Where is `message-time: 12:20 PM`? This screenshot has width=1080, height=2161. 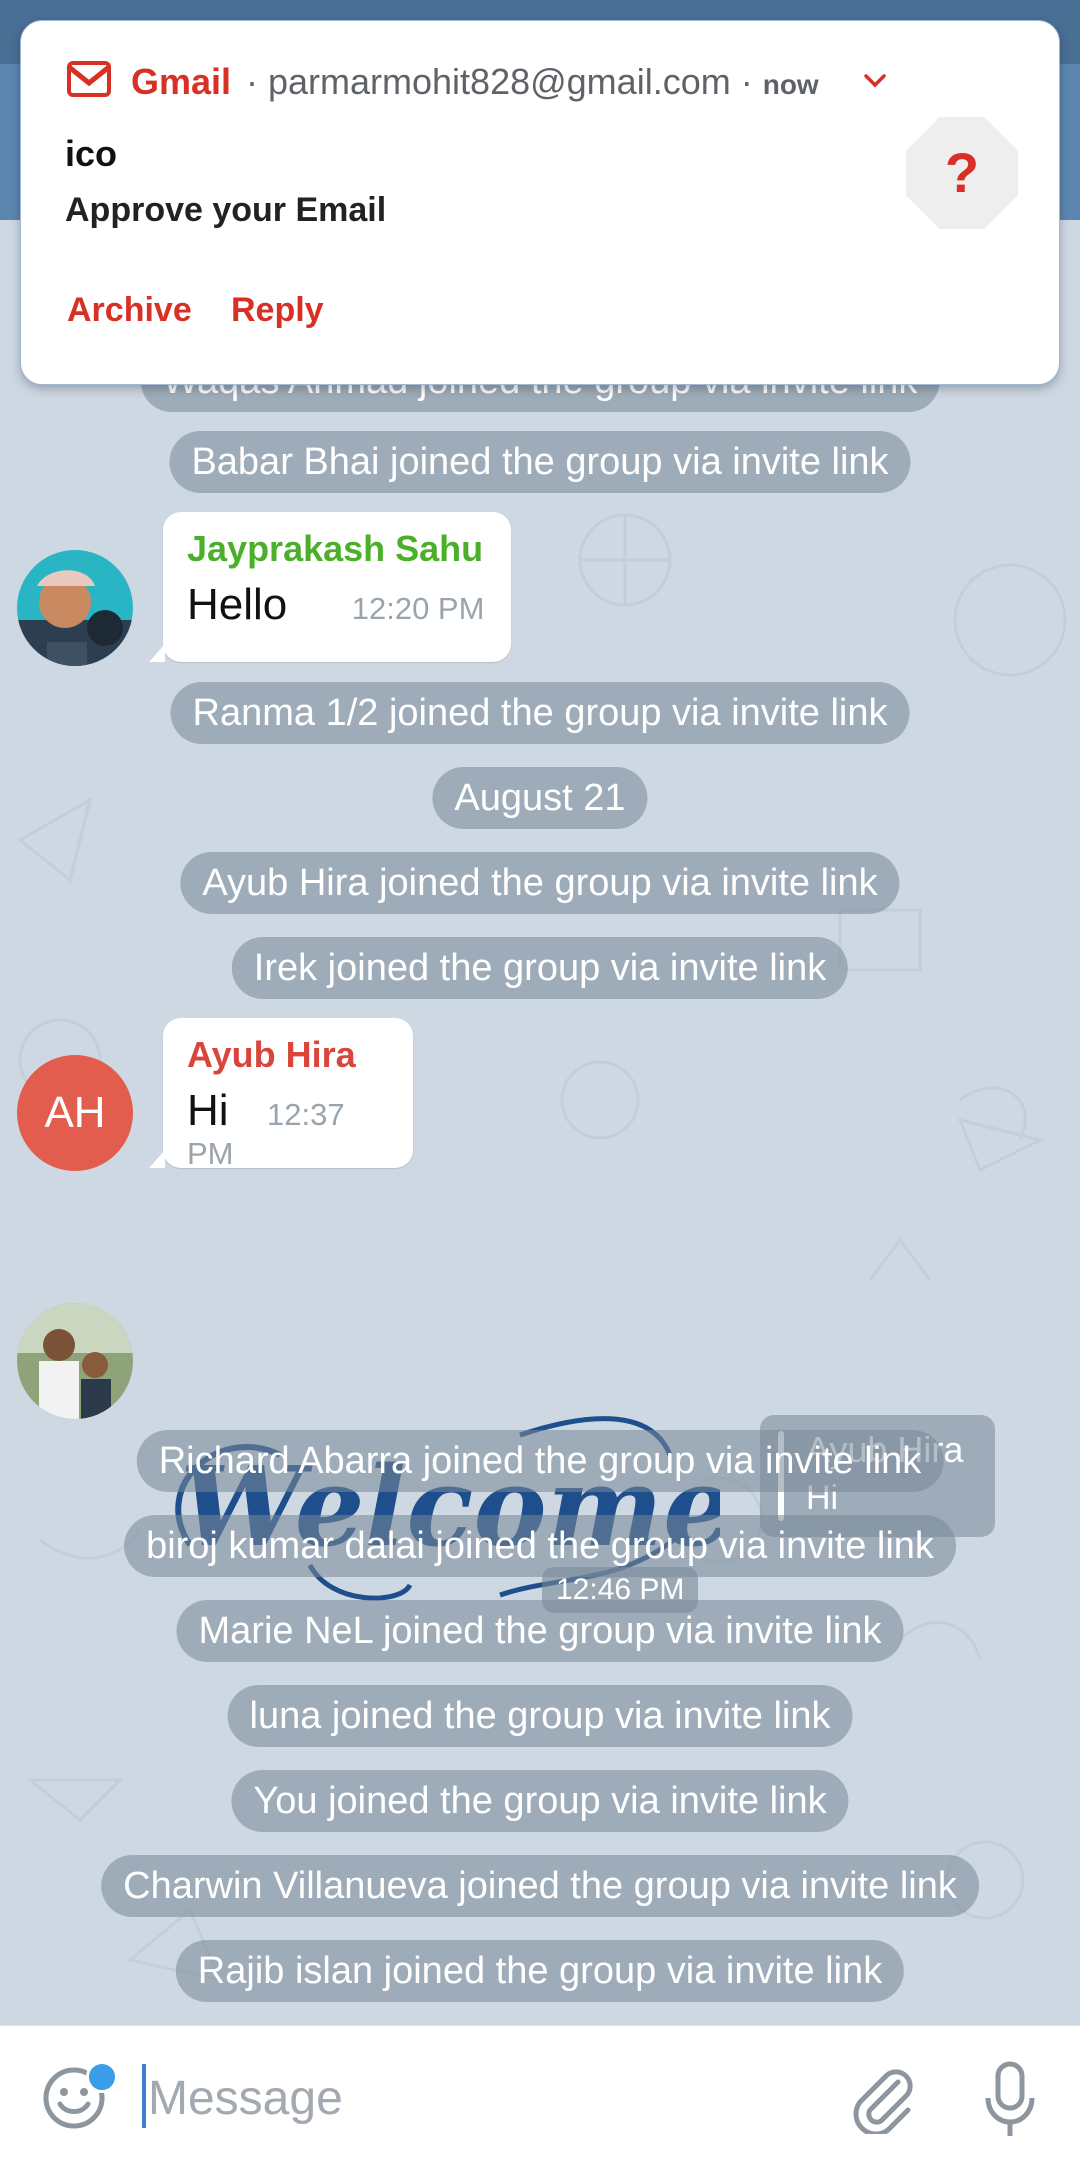
message-time: 12:20 PM is located at coordinates (418, 608).